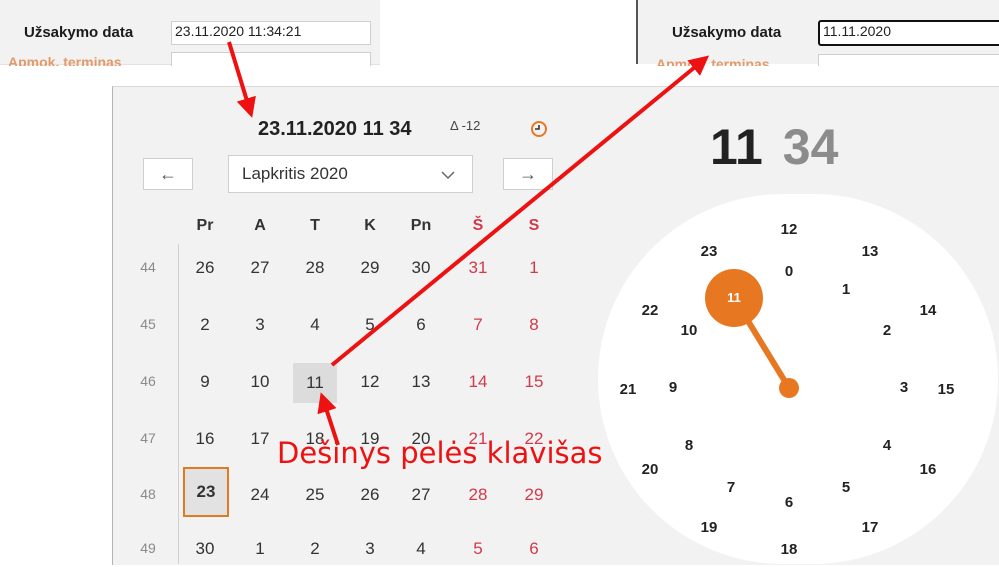  Describe the element at coordinates (241, 79) in the screenshot. I see `arrow-to-header` at that location.